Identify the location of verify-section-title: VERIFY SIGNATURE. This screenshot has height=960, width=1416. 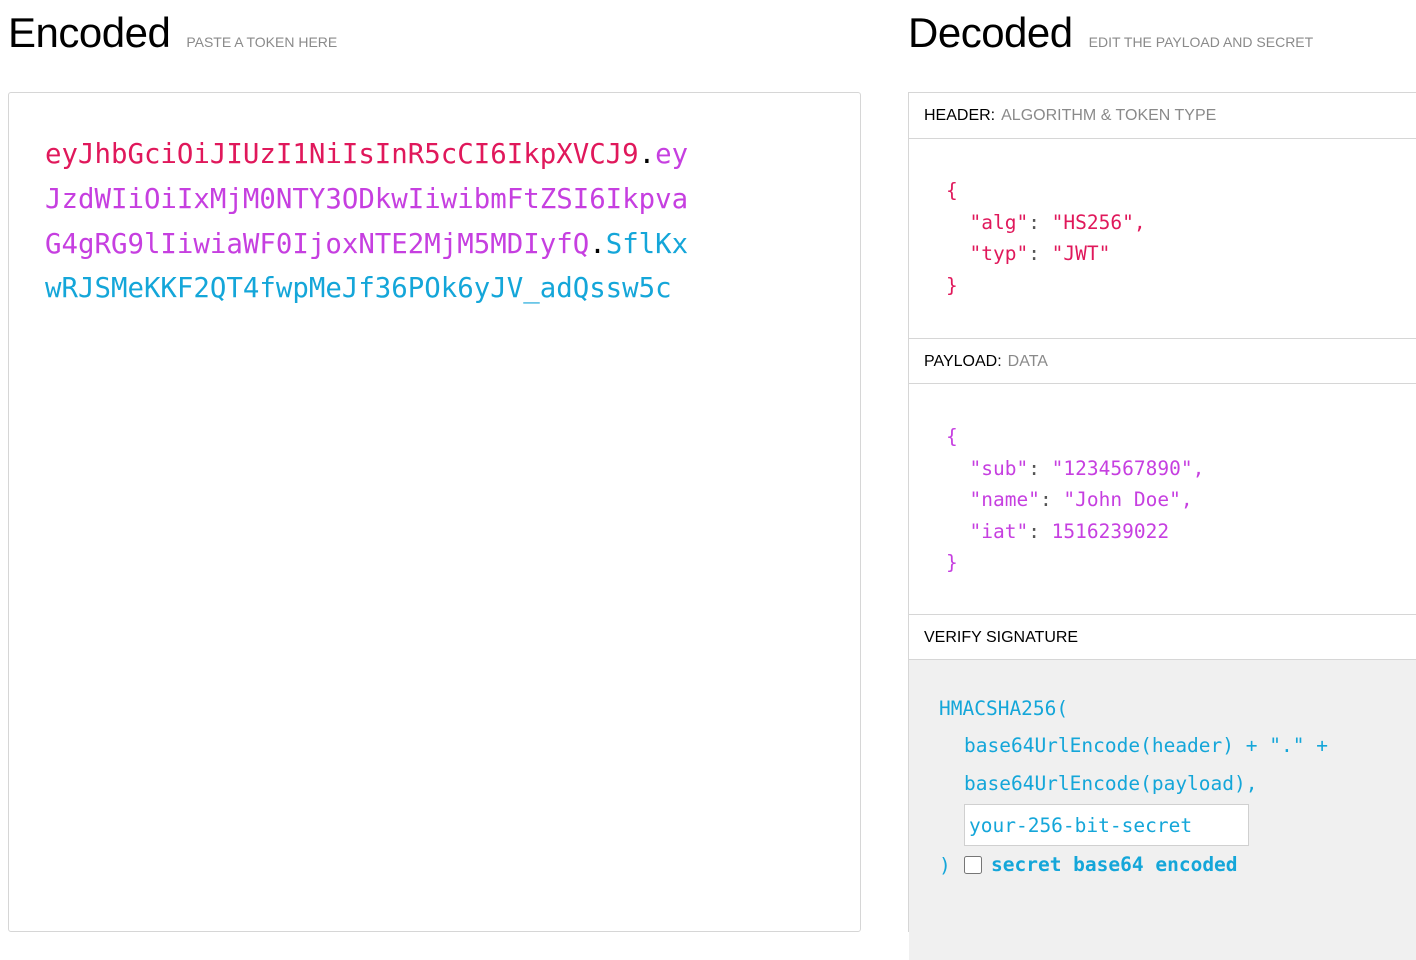
(1162, 637).